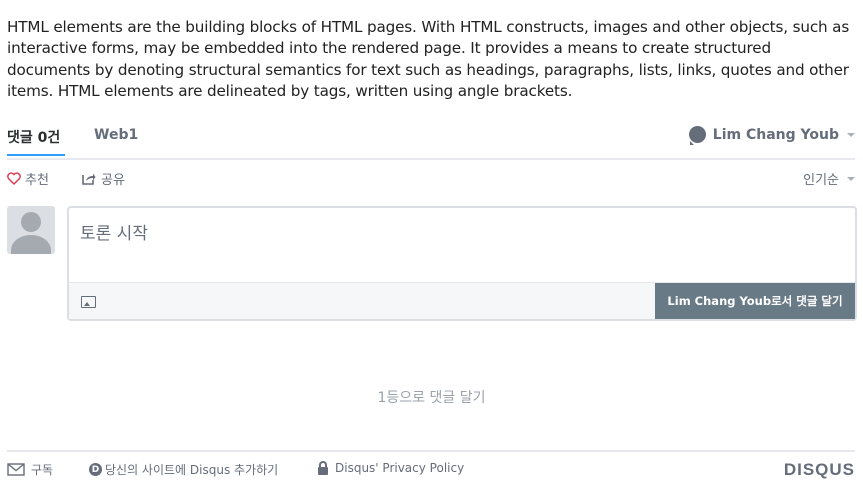 This screenshot has height=502, width=863. What do you see at coordinates (36, 155) in the screenshot?
I see `active-tab-indicator` at bounding box center [36, 155].